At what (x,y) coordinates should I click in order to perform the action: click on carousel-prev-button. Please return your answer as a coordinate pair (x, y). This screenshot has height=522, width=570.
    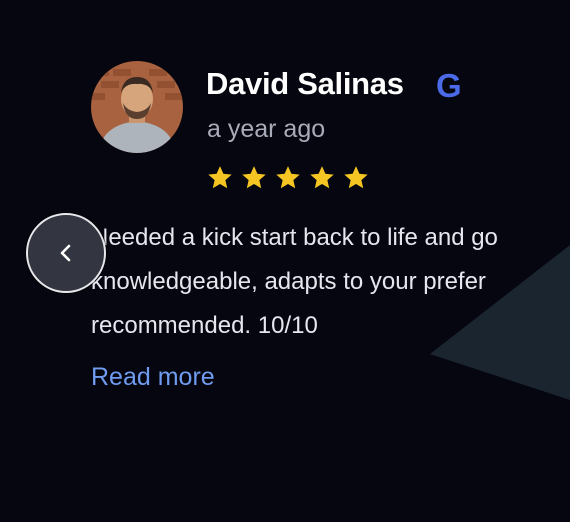
    Looking at the image, I should click on (66, 253).